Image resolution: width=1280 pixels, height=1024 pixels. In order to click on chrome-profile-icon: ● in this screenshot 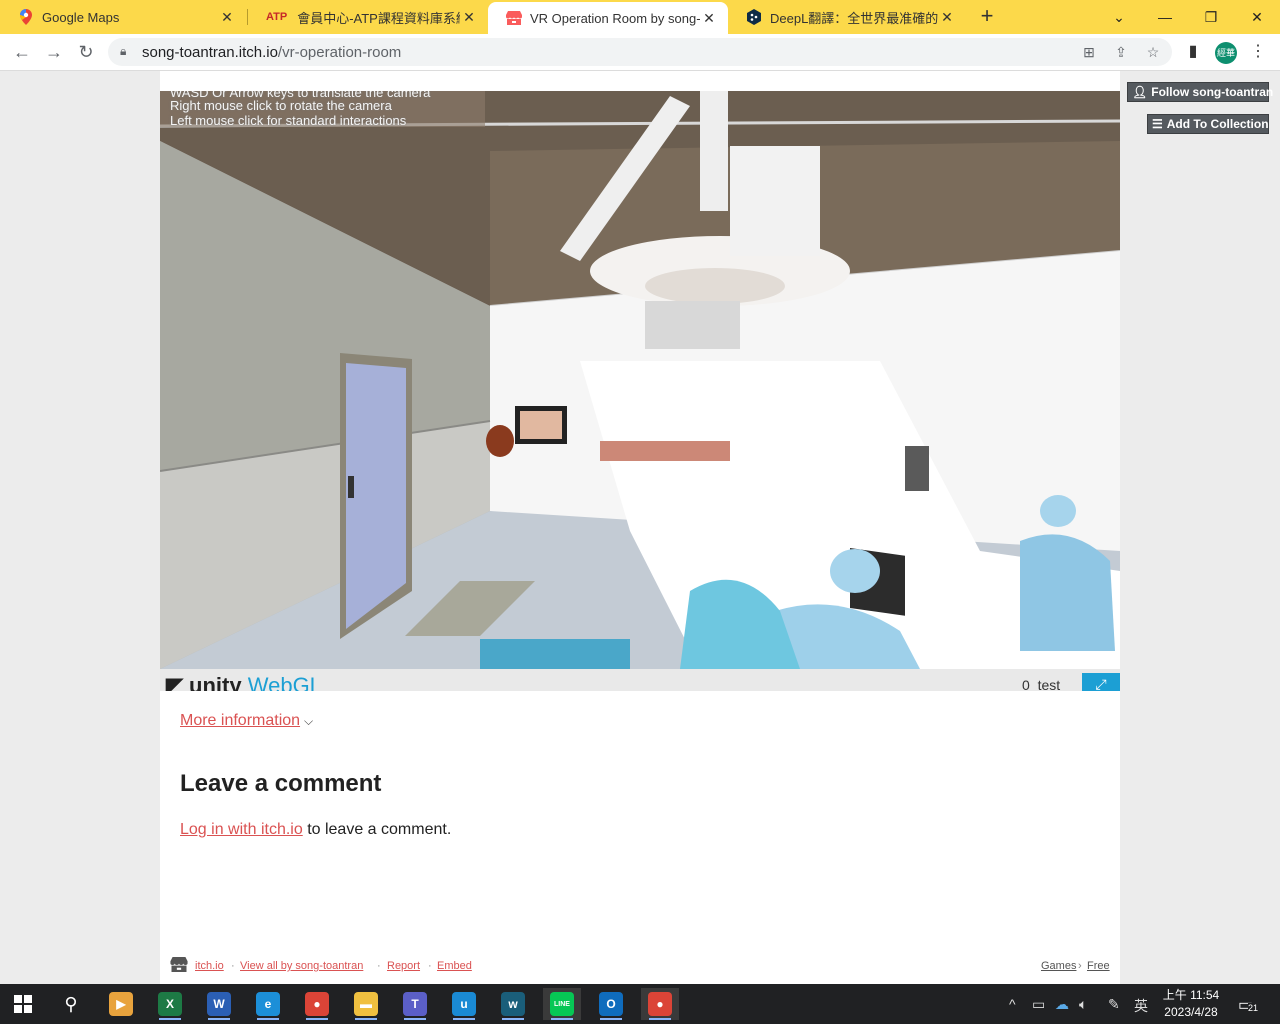, I will do `click(660, 1004)`.